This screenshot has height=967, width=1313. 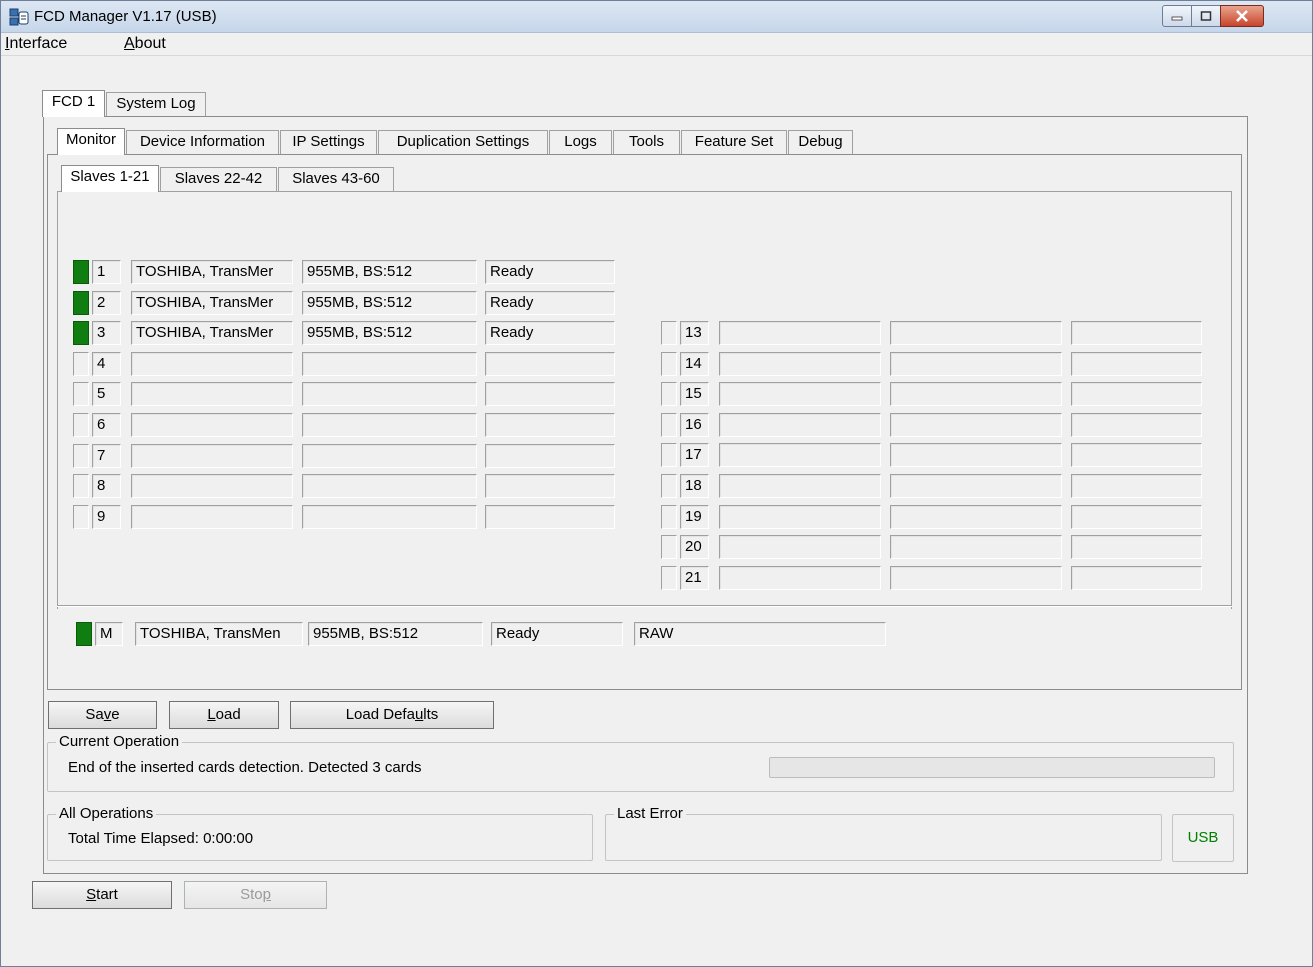 What do you see at coordinates (218, 179) in the screenshot?
I see `tab-slaves-22-42: Slaves 22-42` at bounding box center [218, 179].